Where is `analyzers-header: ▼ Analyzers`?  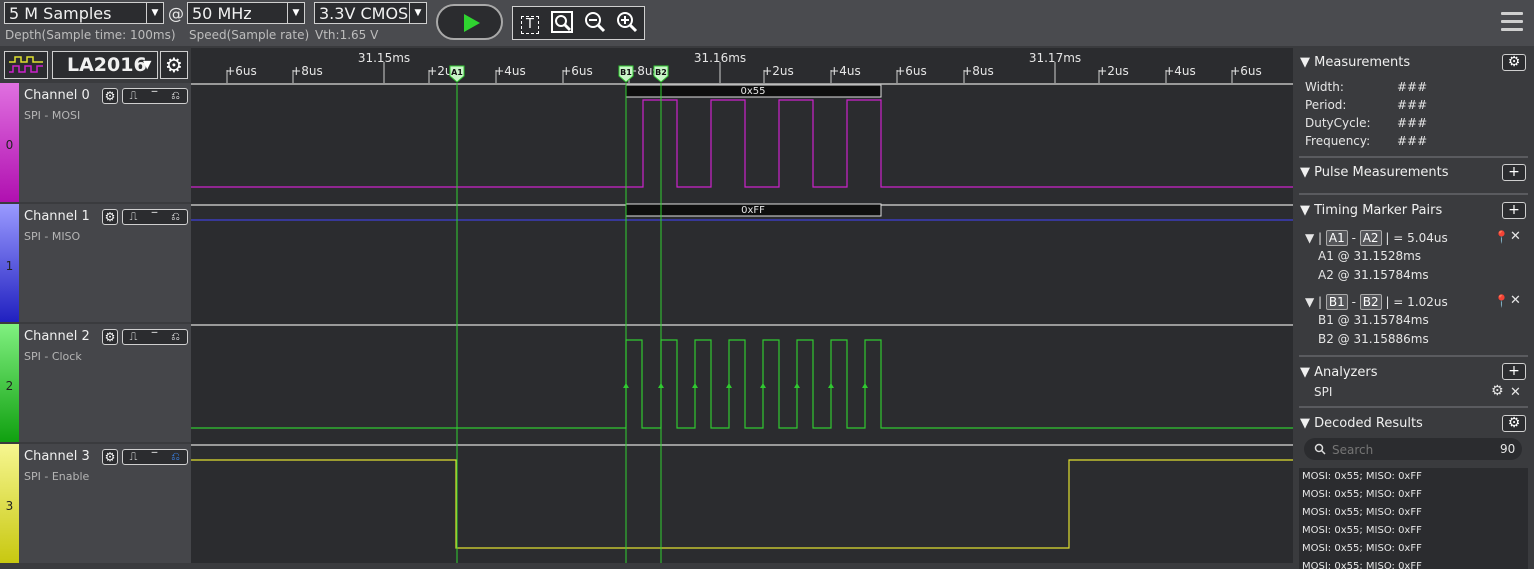 analyzers-header: ▼ Analyzers is located at coordinates (1338, 372).